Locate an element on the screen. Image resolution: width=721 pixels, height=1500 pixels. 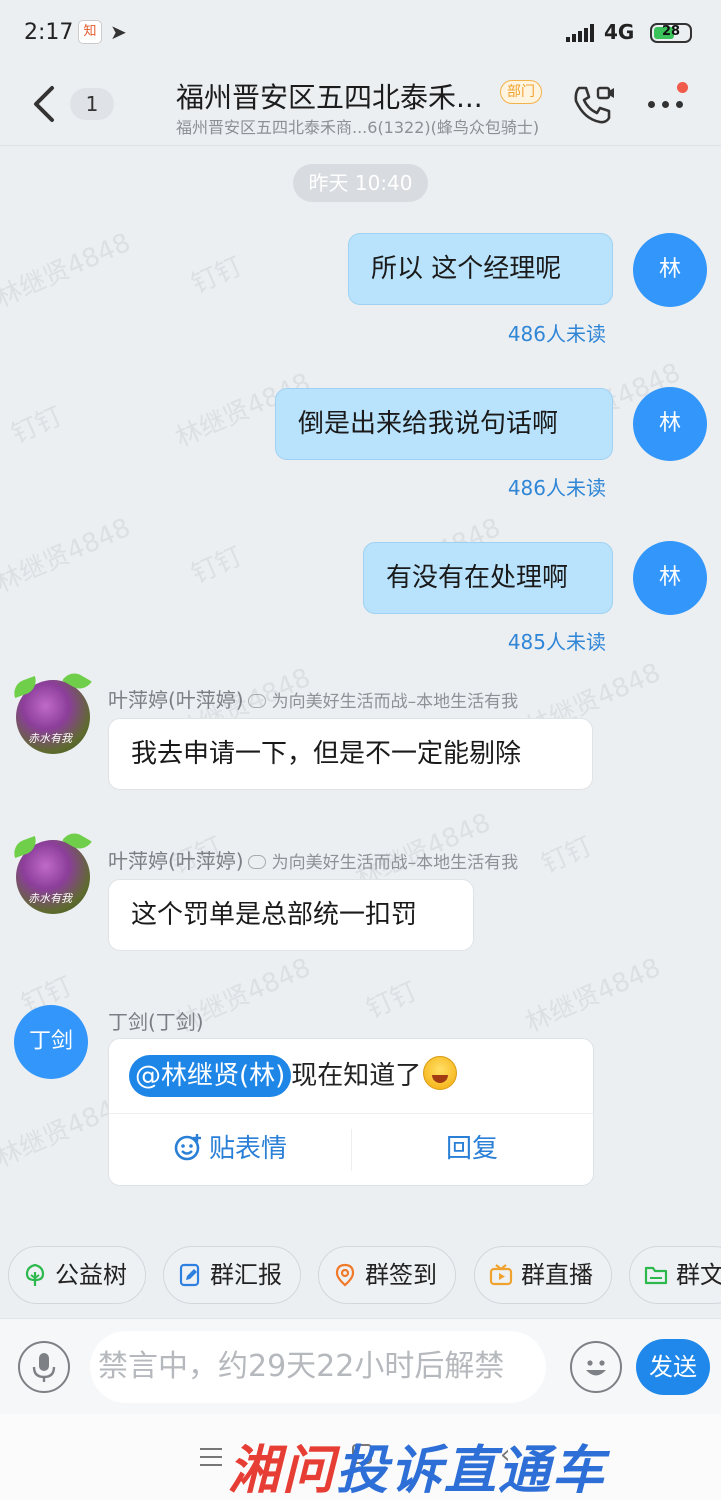
system-nav-bar: ‹ 湘问投诉直通车 is located at coordinates (360, 1457).